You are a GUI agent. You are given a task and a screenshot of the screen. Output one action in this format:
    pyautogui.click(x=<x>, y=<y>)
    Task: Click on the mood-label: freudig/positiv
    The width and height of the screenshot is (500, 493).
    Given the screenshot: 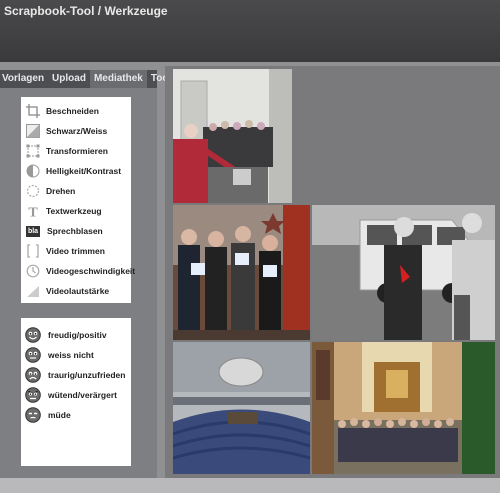 What is the action you would take?
    pyautogui.click(x=77, y=335)
    